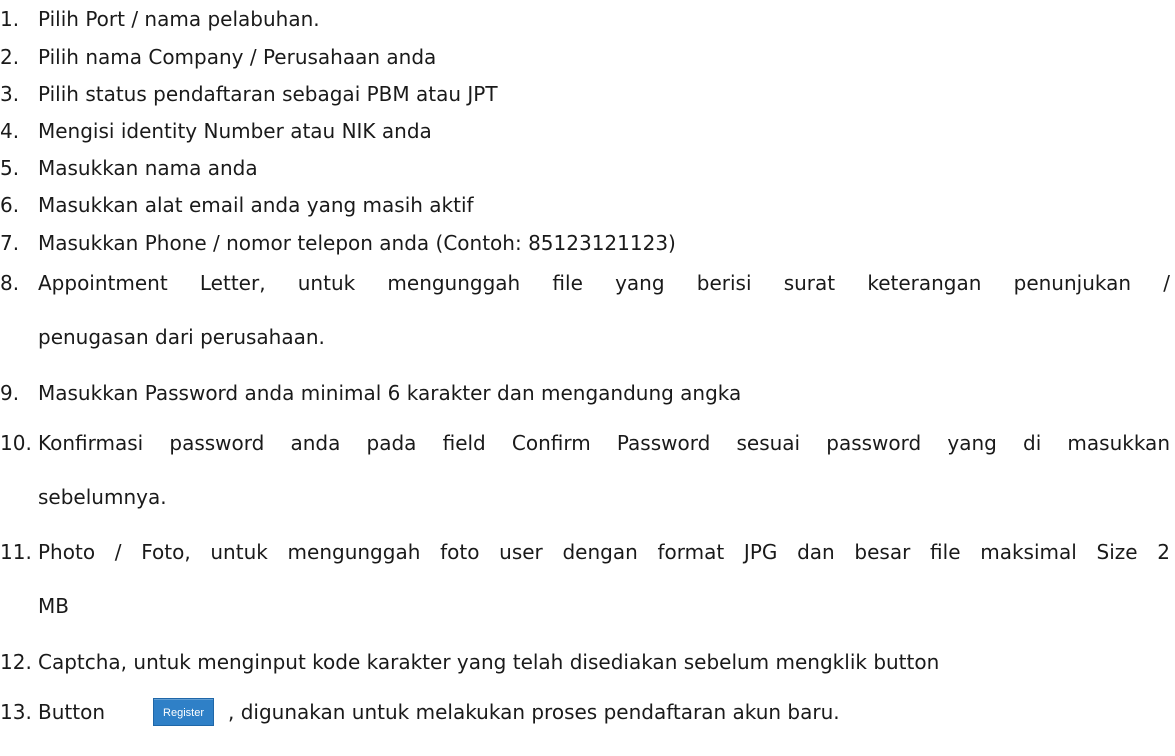 The height and width of the screenshot is (756, 1175). What do you see at coordinates (181, 337) in the screenshot?
I see `item-text-continued: penugasan dari perusahaan.` at bounding box center [181, 337].